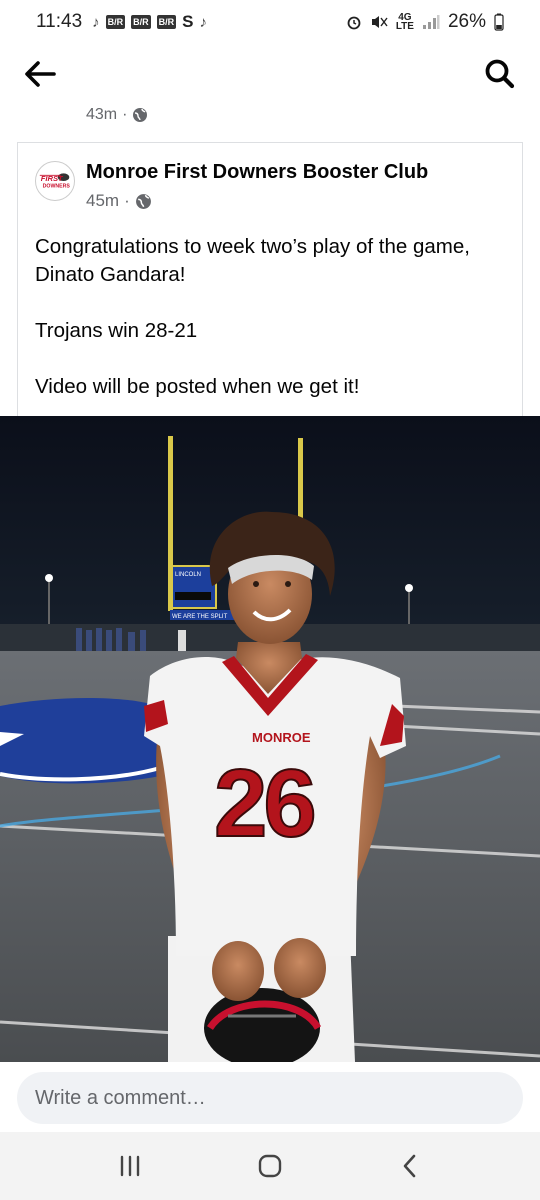 Image resolution: width=540 pixels, height=1200 pixels. What do you see at coordinates (263, 803) in the screenshot?
I see `jersey-number: 26` at bounding box center [263, 803].